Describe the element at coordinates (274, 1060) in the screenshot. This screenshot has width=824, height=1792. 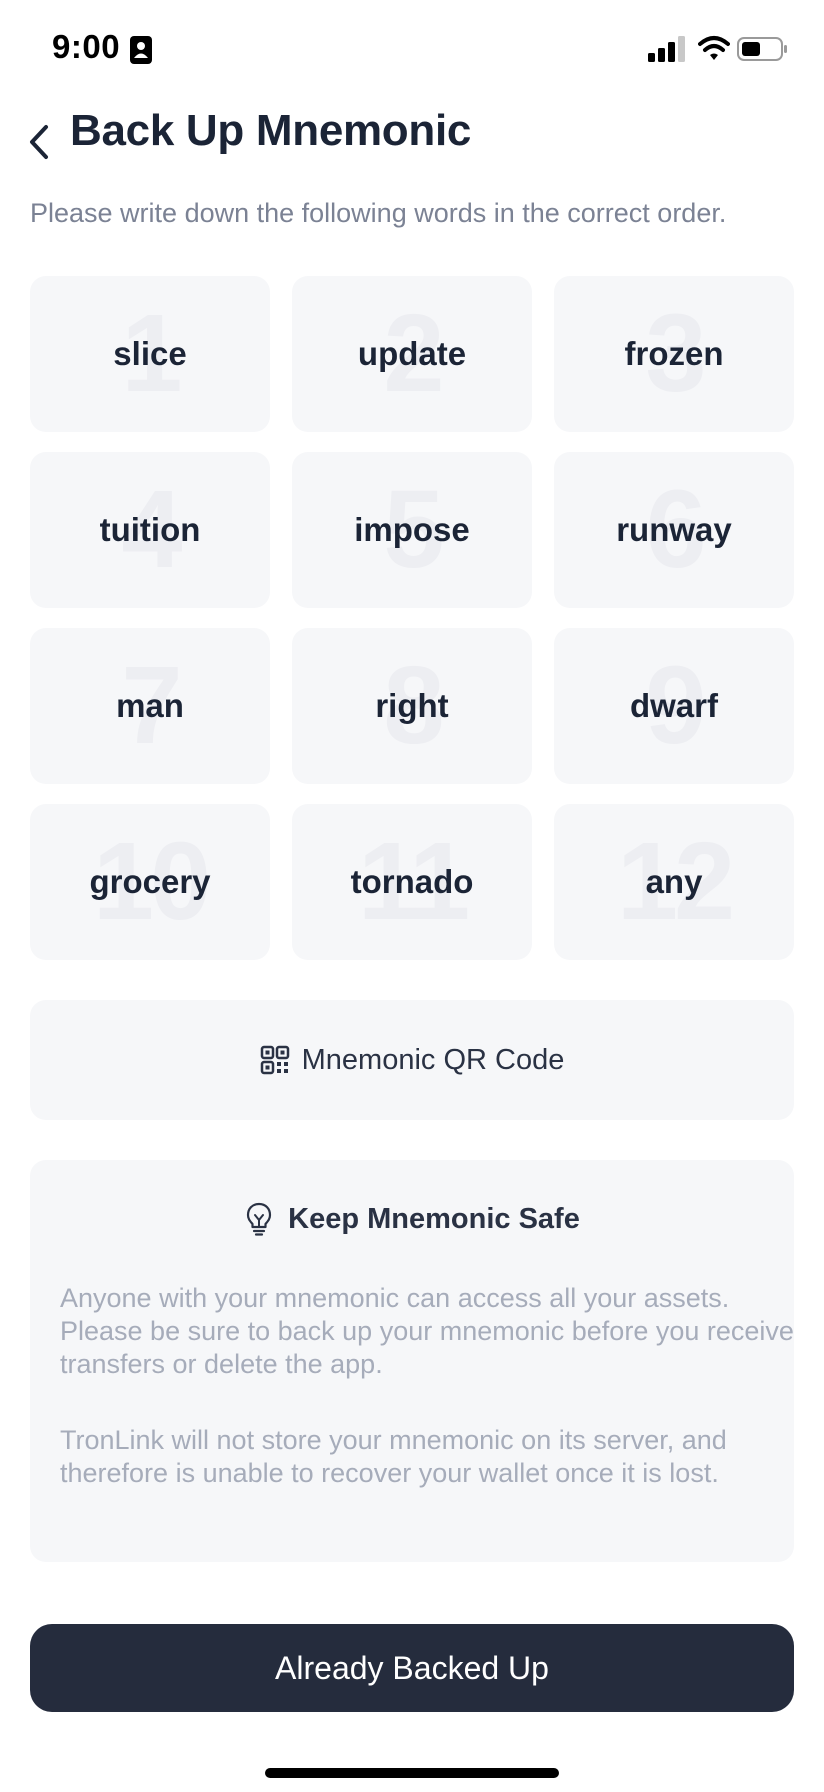
I see `qr-code-icon` at that location.